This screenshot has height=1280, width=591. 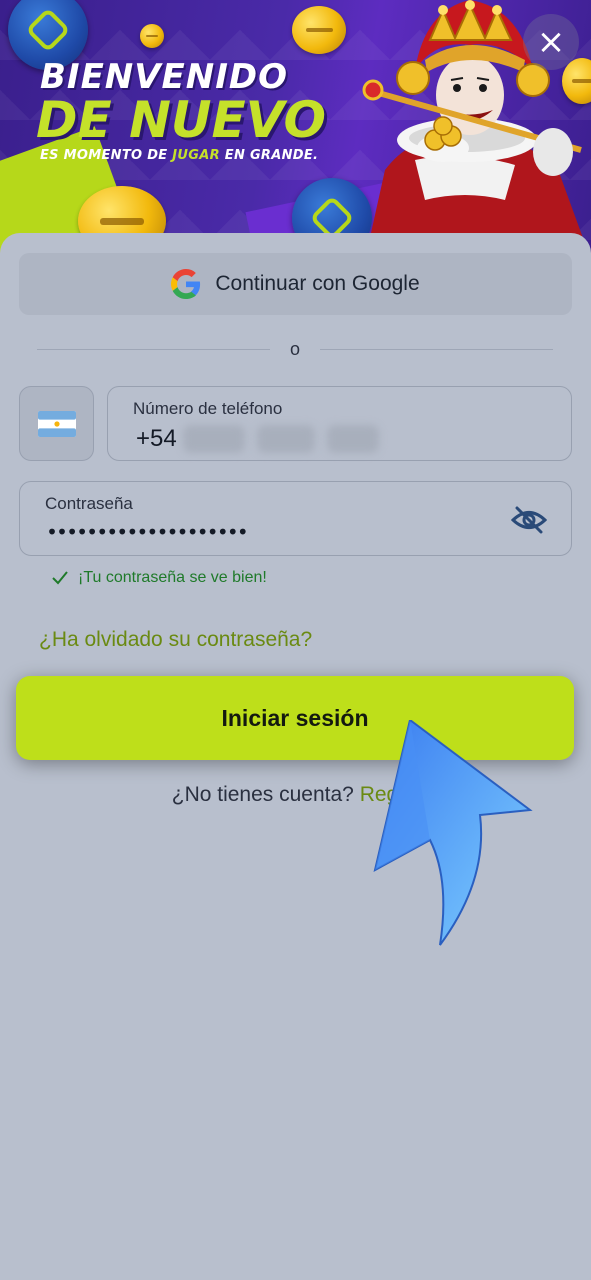 I want to click on close-button: ×, so click(x=551, y=42).